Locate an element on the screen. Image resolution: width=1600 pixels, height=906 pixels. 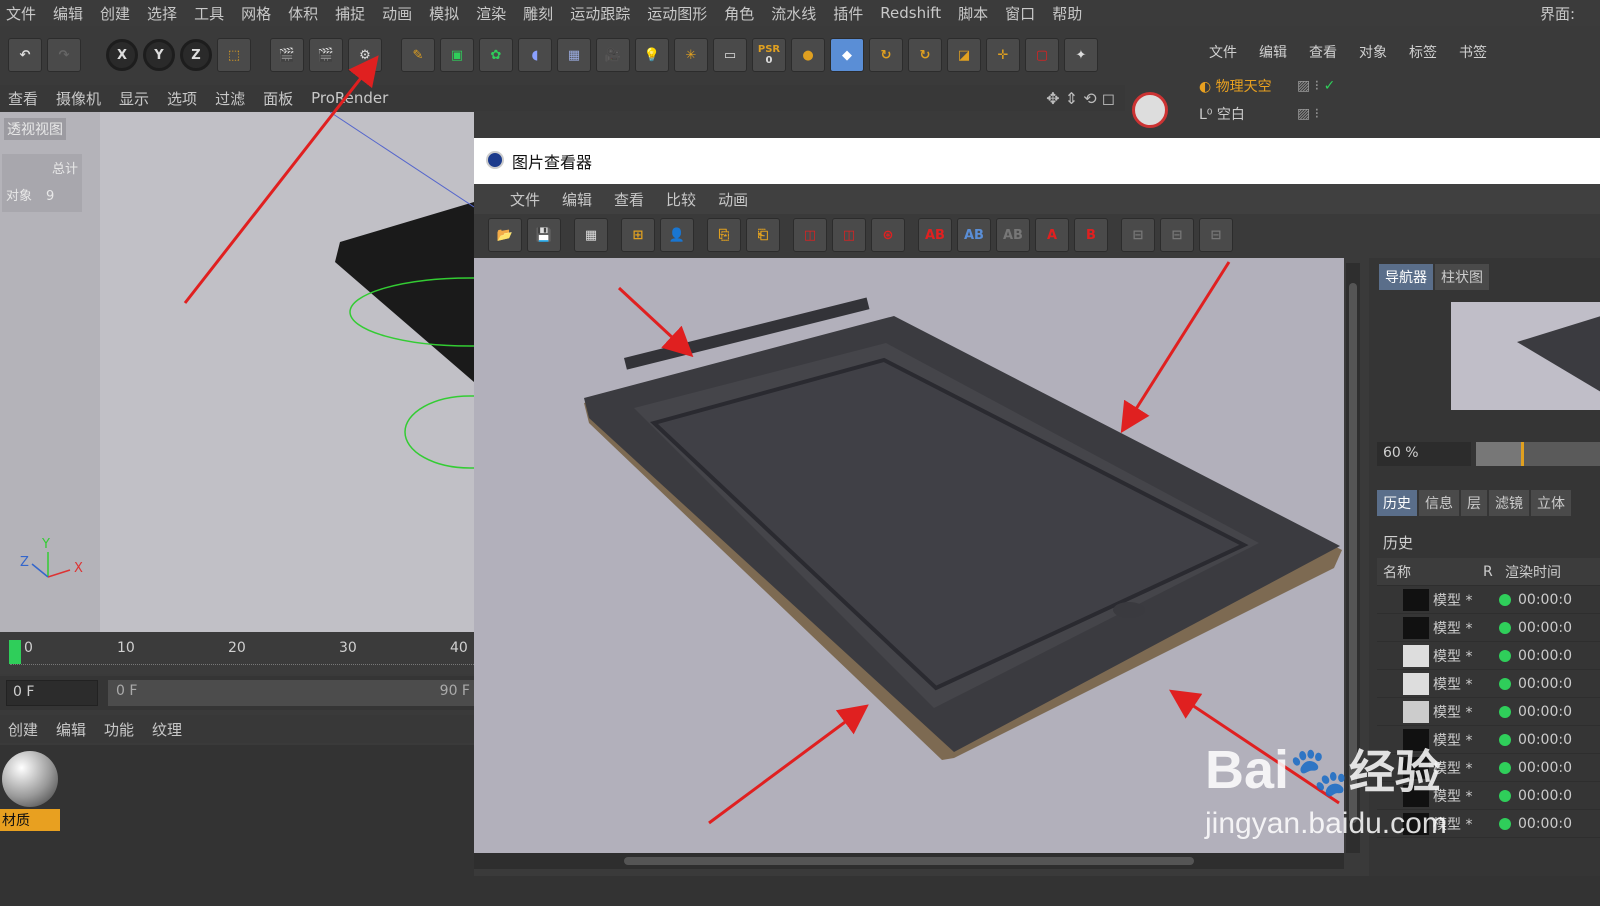
grid-icon: ▦ is located at coordinates (591, 235).